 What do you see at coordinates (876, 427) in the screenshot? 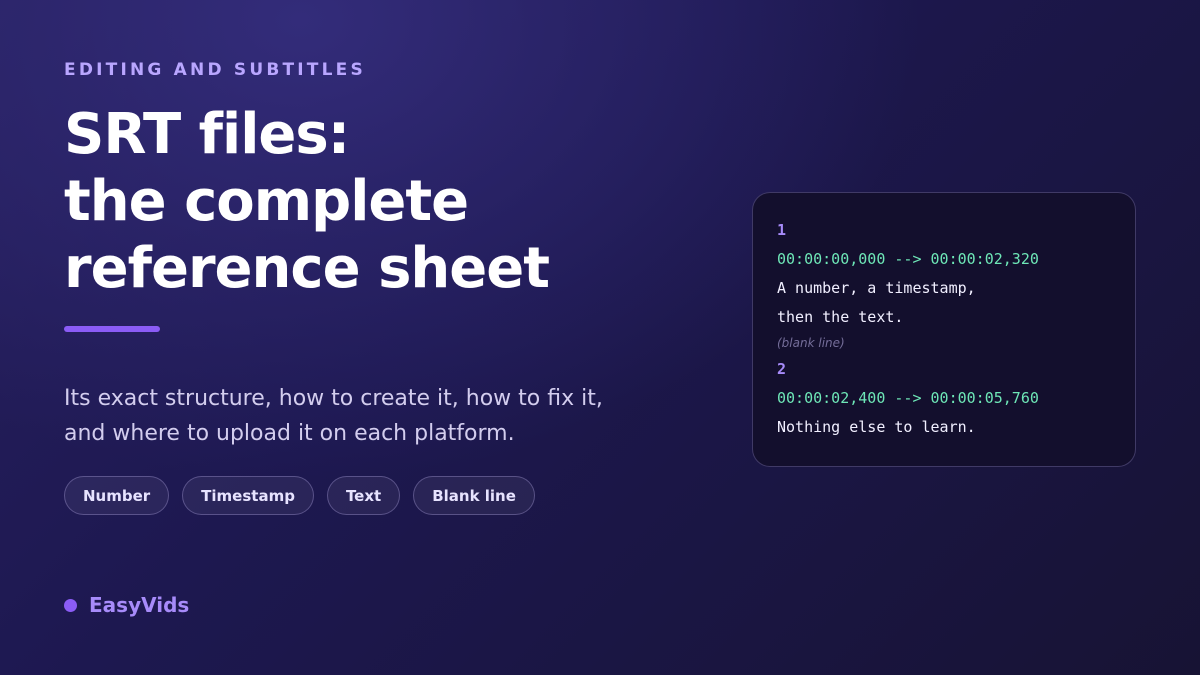
I see `srt-entry-2-text-line-1: Nothing else to learn.` at bounding box center [876, 427].